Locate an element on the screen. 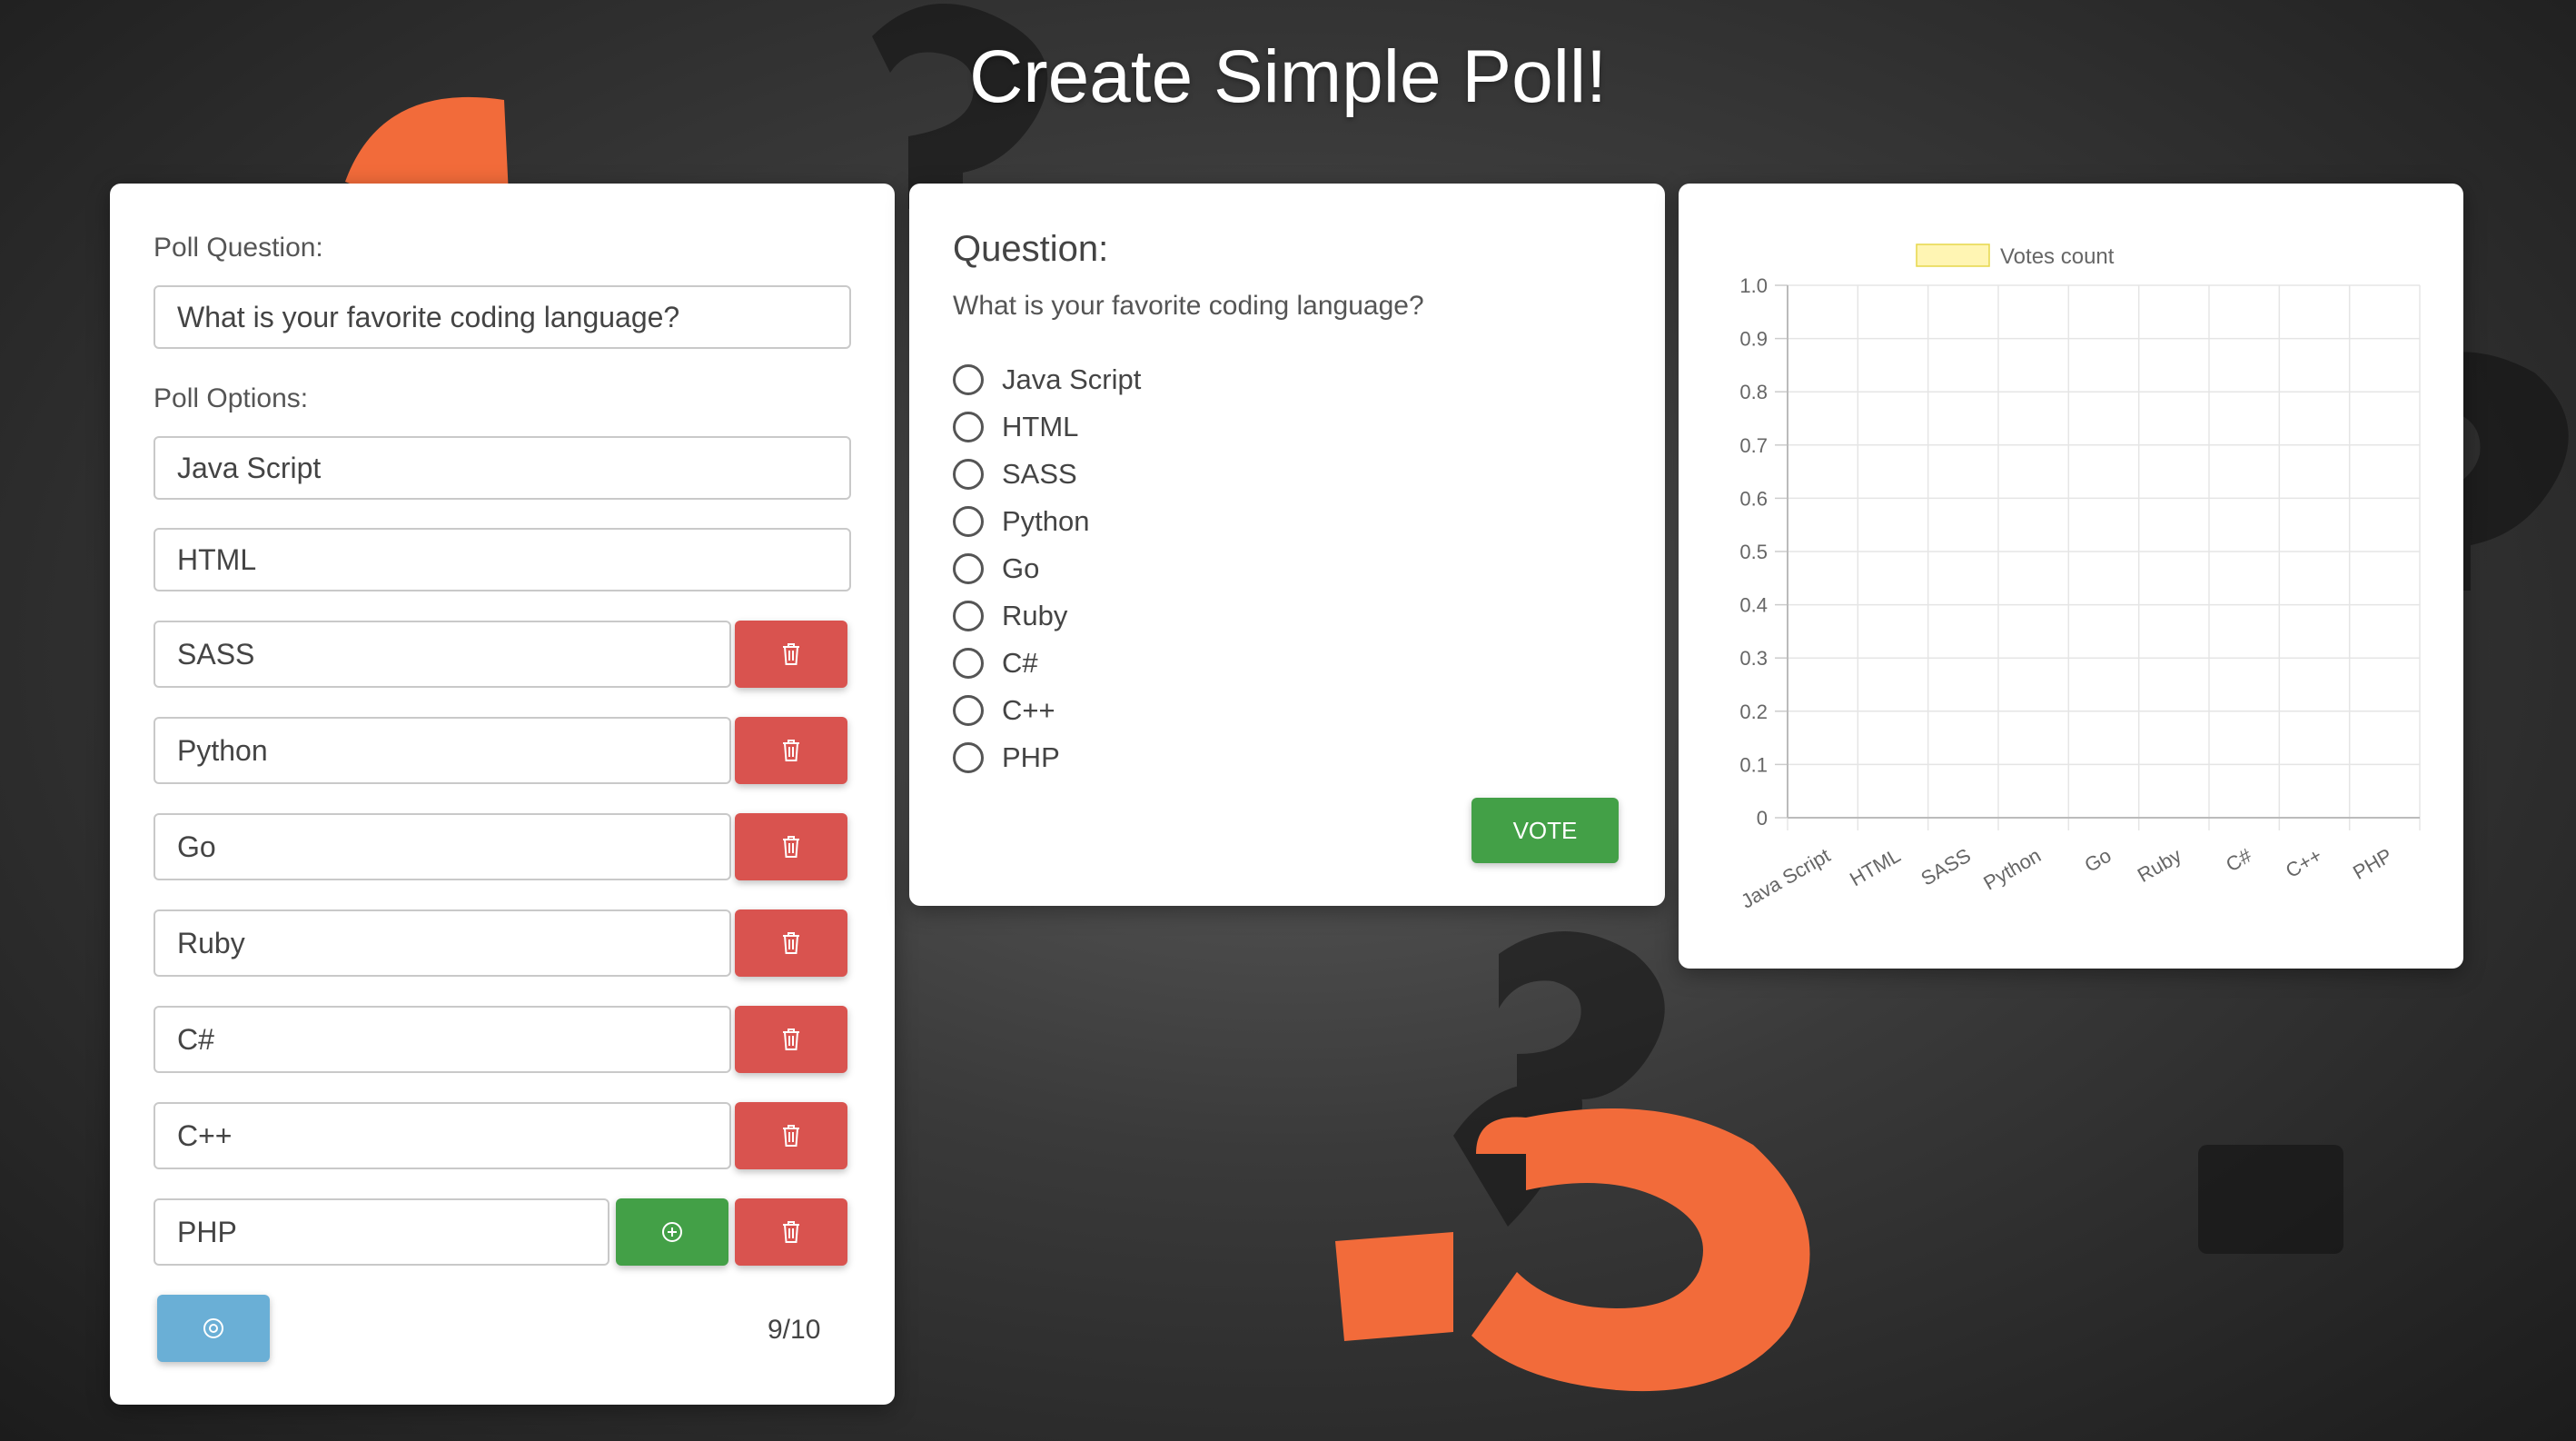 This screenshot has height=1441, width=2576. vote-option-label: Go is located at coordinates (1021, 568).